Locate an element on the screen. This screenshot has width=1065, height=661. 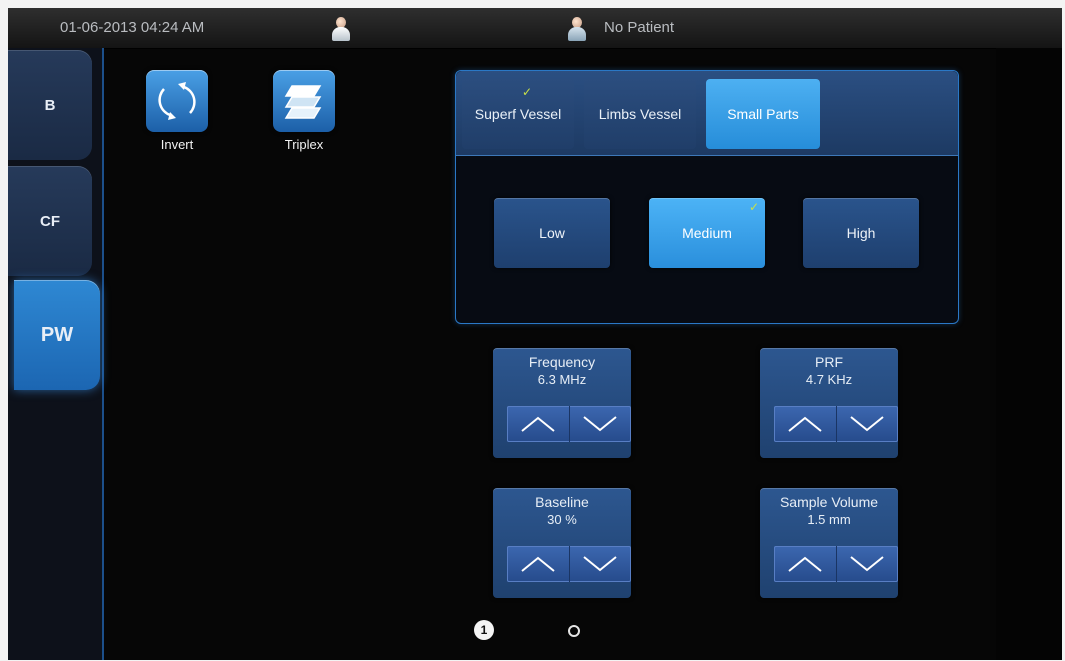
prf-up-button is located at coordinates (805, 424).